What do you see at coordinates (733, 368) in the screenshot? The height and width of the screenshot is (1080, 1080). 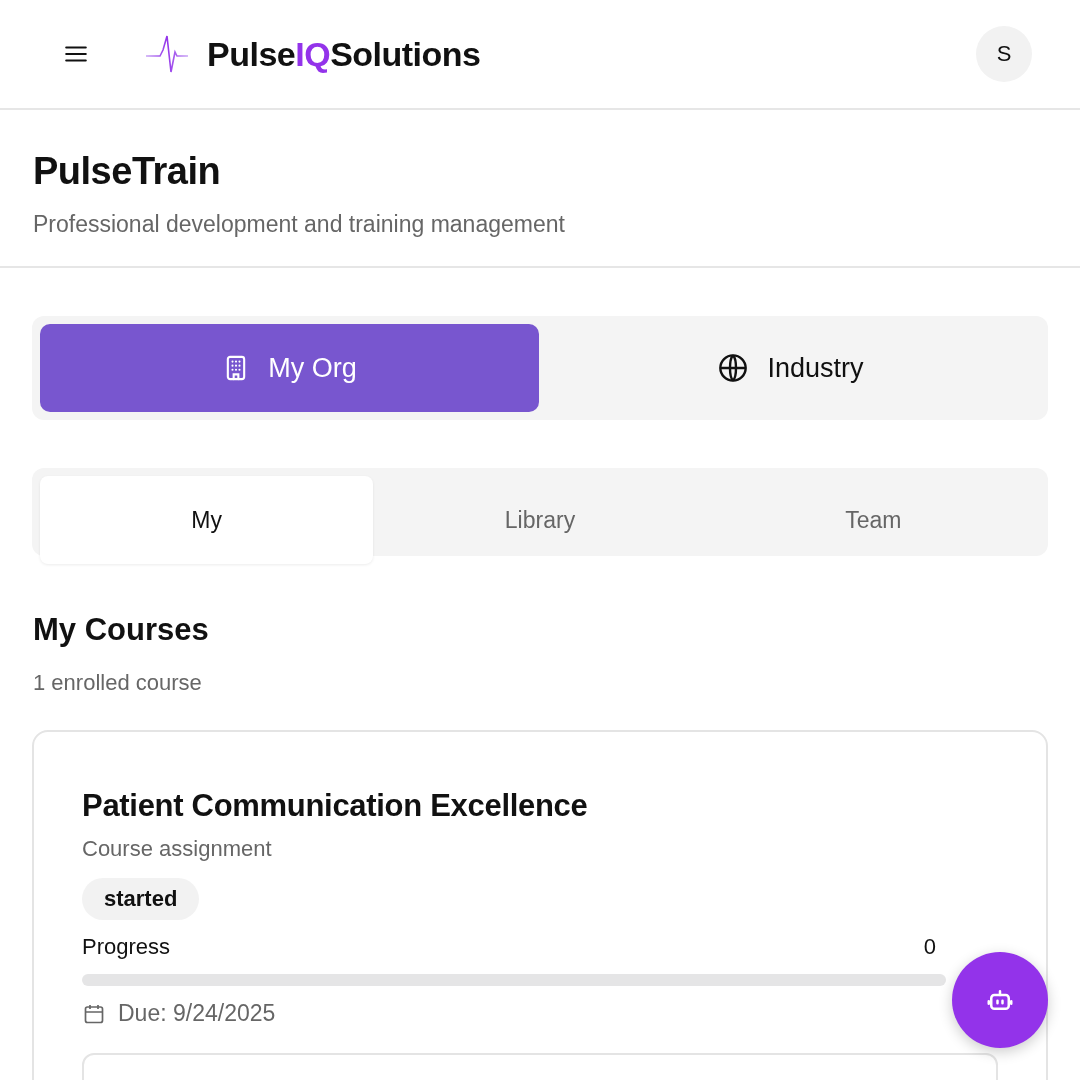 I see `globe-icon` at bounding box center [733, 368].